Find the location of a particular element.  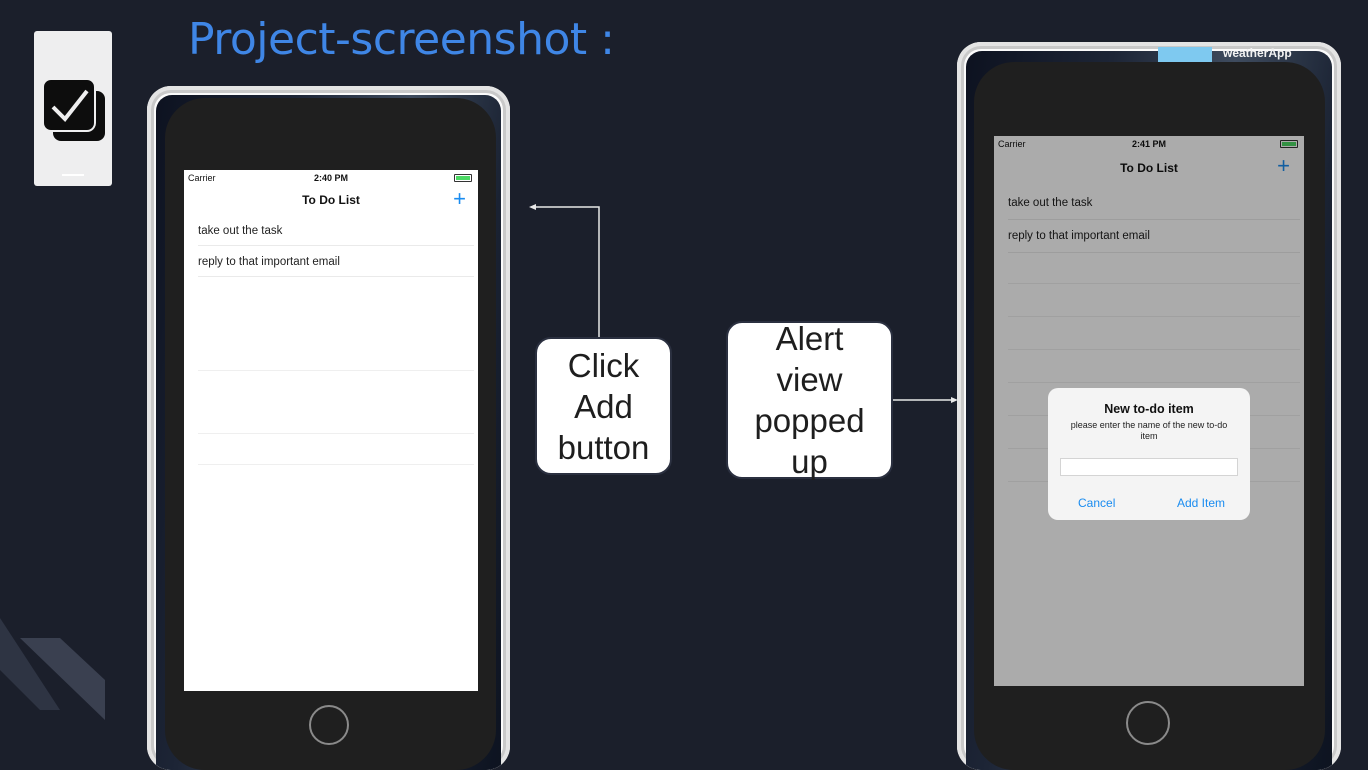

callout-alert-popped: Alert view popped up is located at coordinates (809, 400).